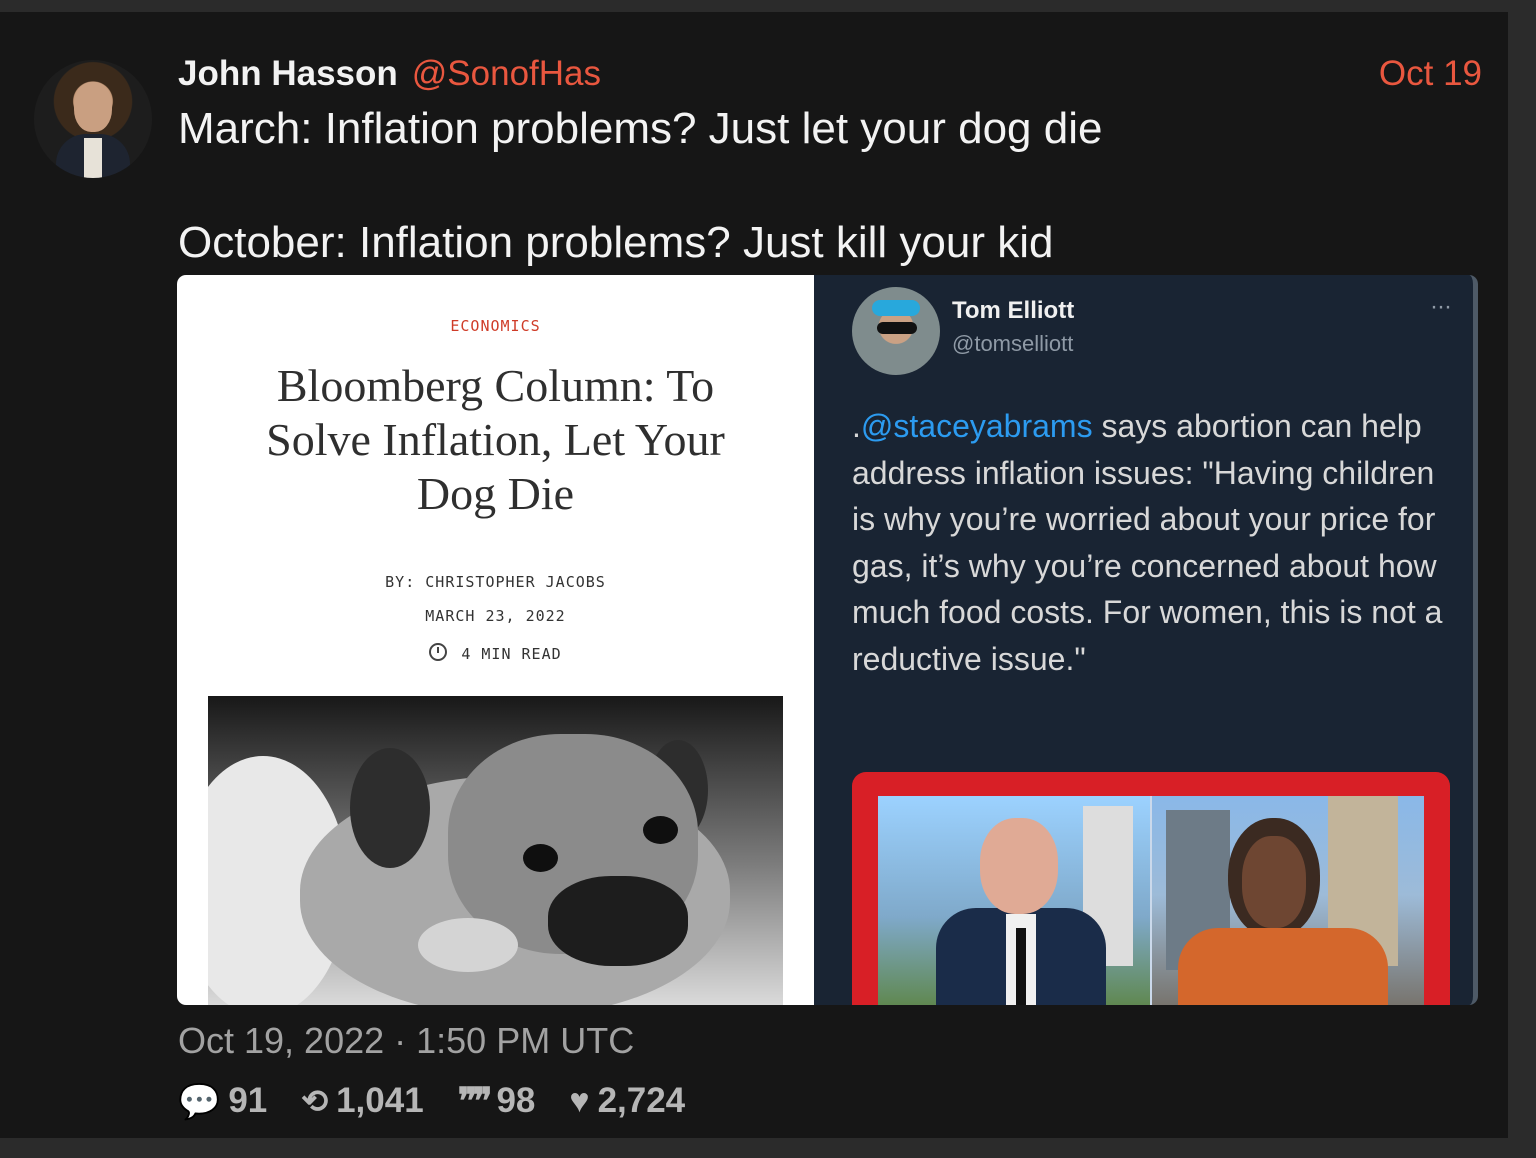 This screenshot has height=1158, width=1536. Describe the element at coordinates (199, 1102) in the screenshot. I see `speech-bubble-icon: 💬` at that location.